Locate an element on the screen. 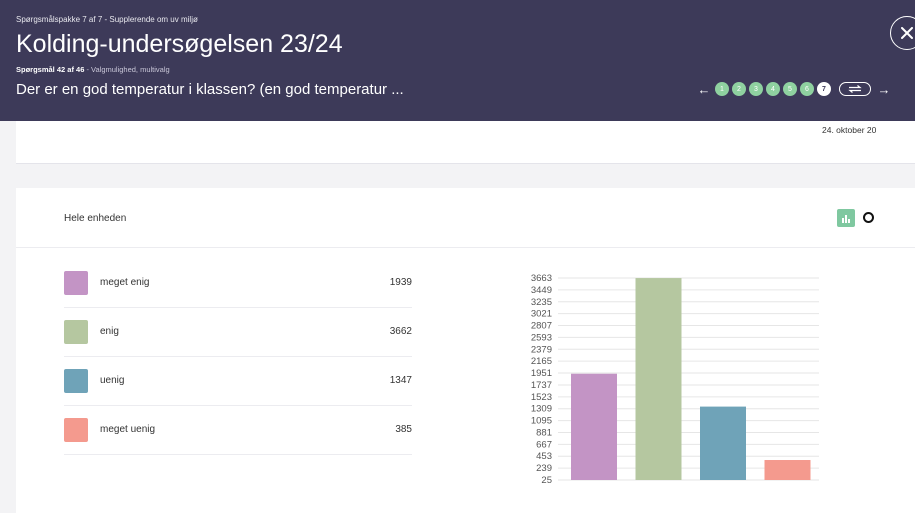 Image resolution: width=915 pixels, height=513 pixels. legend-row-uenig: uenig 1347 is located at coordinates (238, 381).